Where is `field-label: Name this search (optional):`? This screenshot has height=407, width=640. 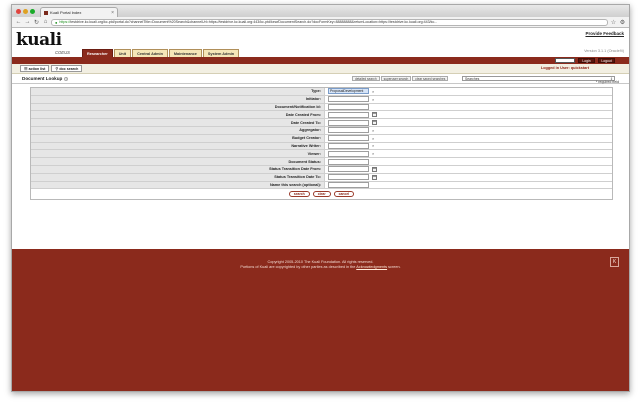 field-label: Name this search (optional): is located at coordinates (178, 185).